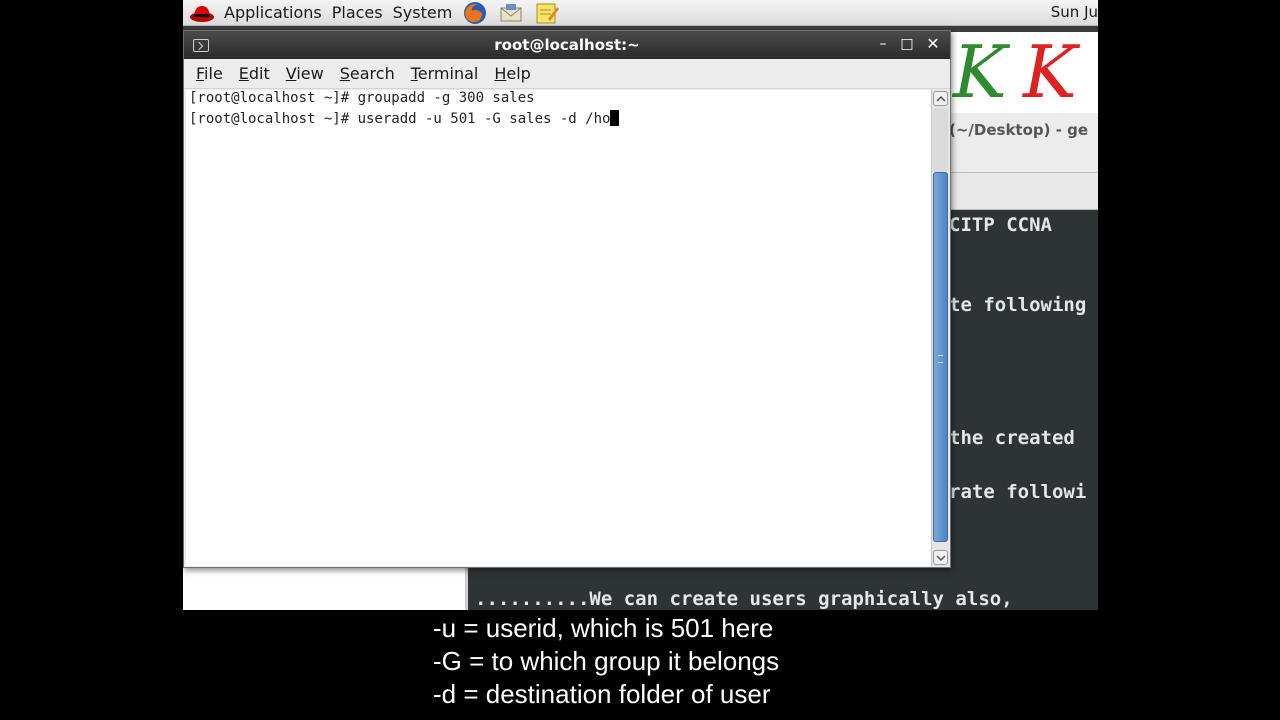 The image size is (1280, 720). What do you see at coordinates (1074, 12) in the screenshot?
I see `panel-clock: Sun Ju` at bounding box center [1074, 12].